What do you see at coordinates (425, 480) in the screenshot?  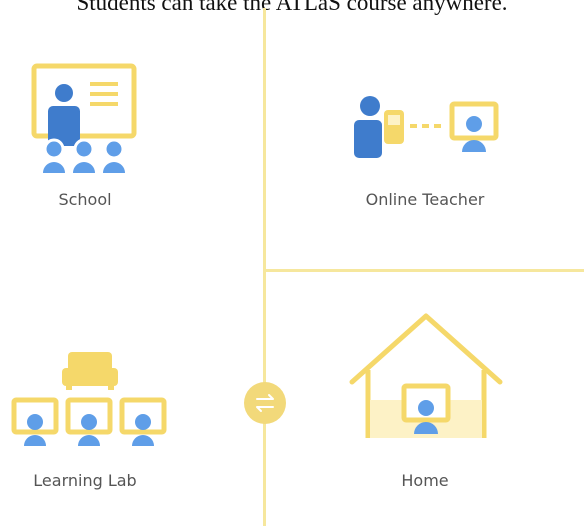 I see `home-label: Home` at bounding box center [425, 480].